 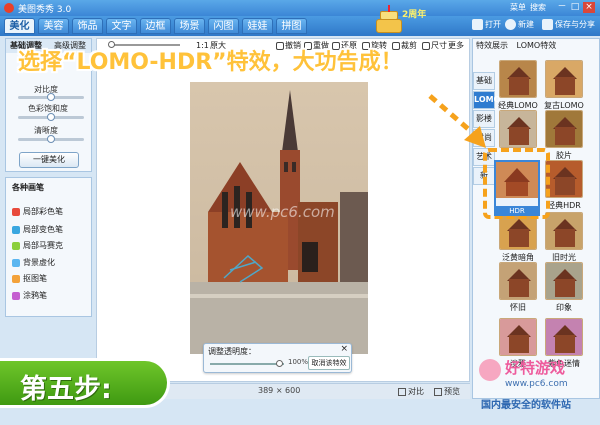 I want to click on tab-beautify: 美化, so click(x=19, y=26).